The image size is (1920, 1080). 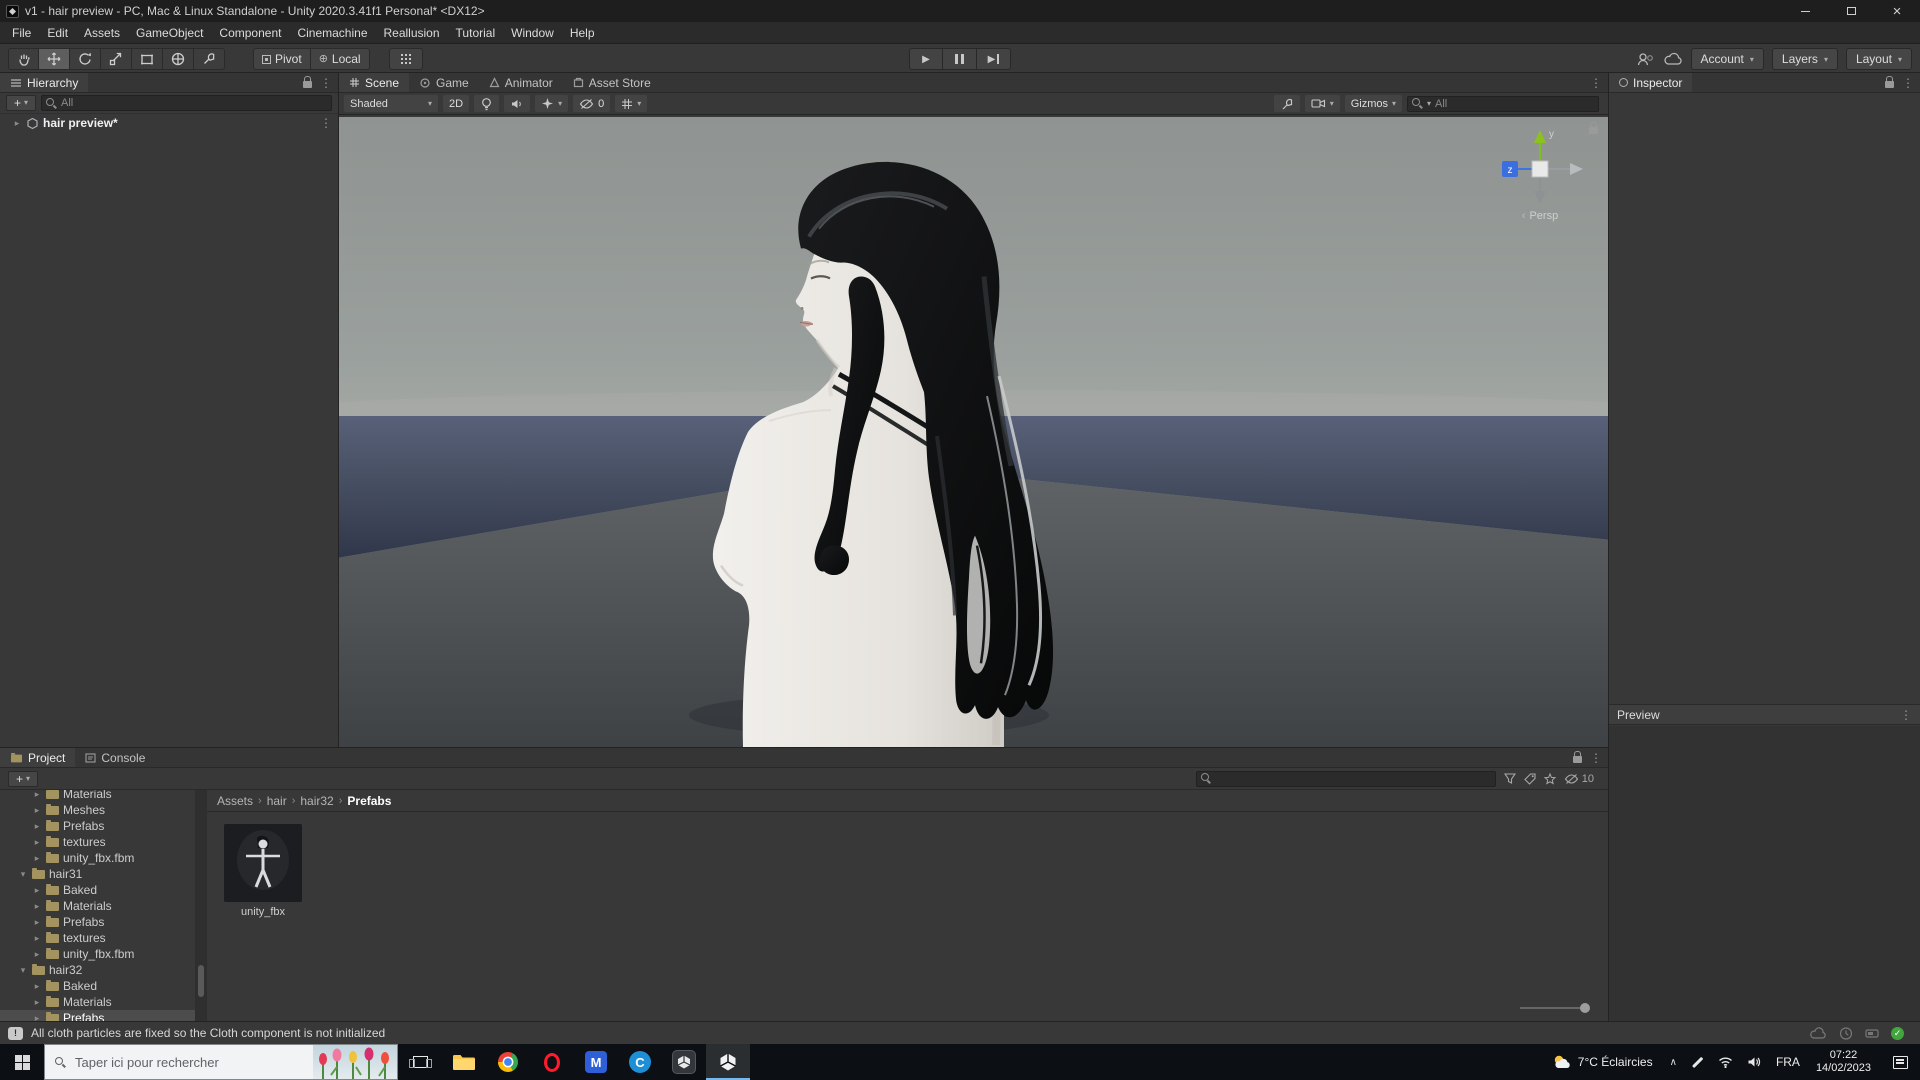 I want to click on breadcrumb-assets: Assets, so click(x=235, y=801).